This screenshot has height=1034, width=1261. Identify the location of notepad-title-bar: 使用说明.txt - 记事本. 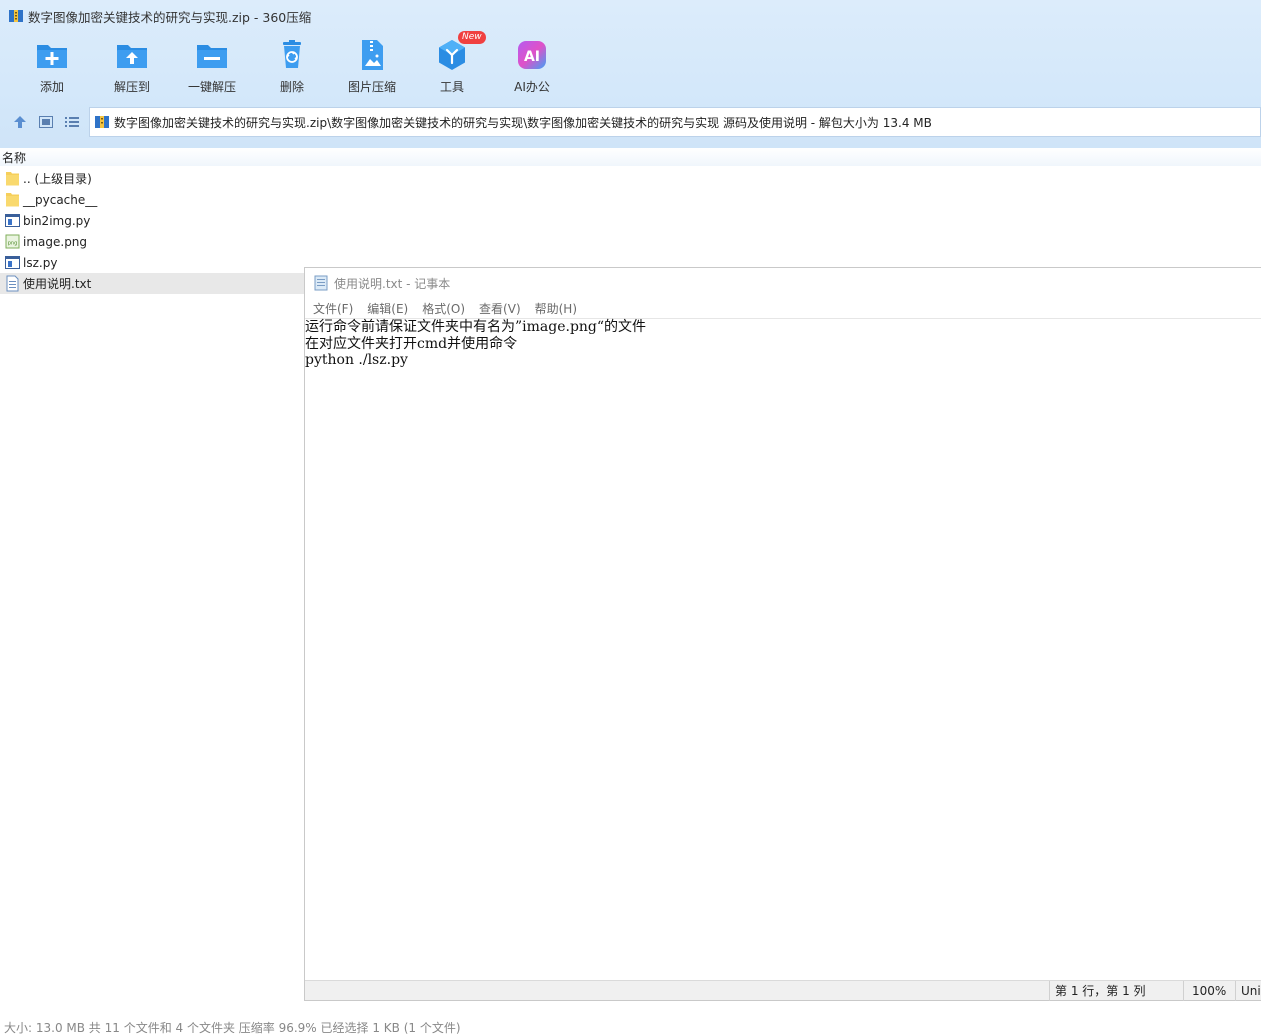
(783, 283).